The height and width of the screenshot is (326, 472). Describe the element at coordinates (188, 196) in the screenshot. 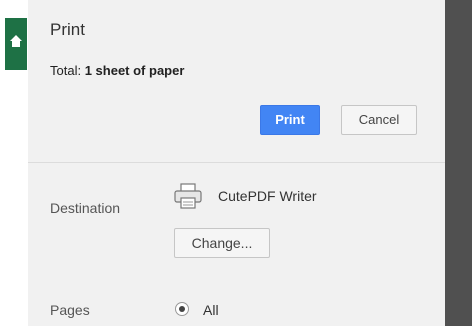

I see `printer-icon` at that location.